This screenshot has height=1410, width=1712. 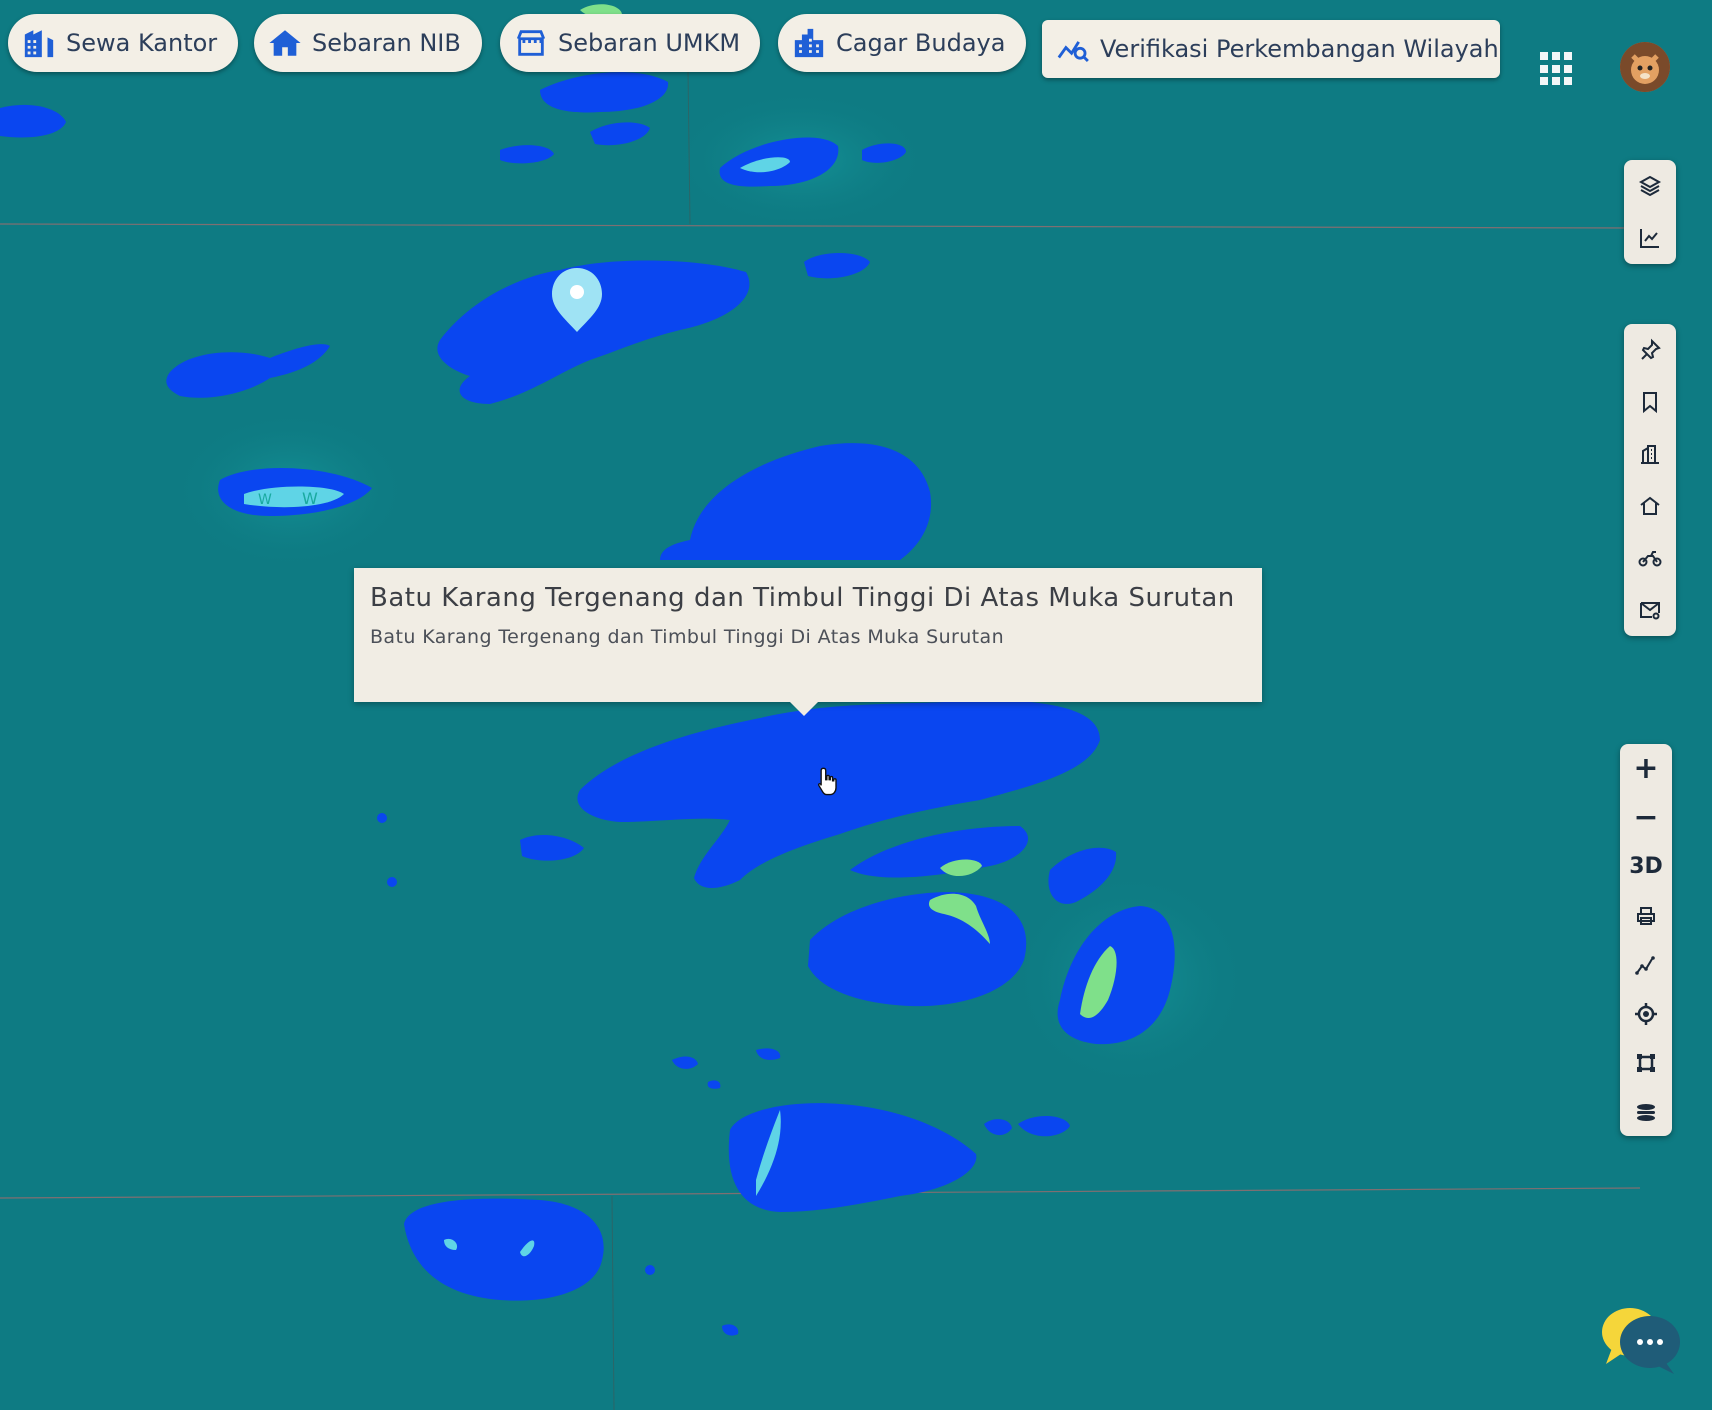 I want to click on bookmark-button, so click(x=1650, y=402).